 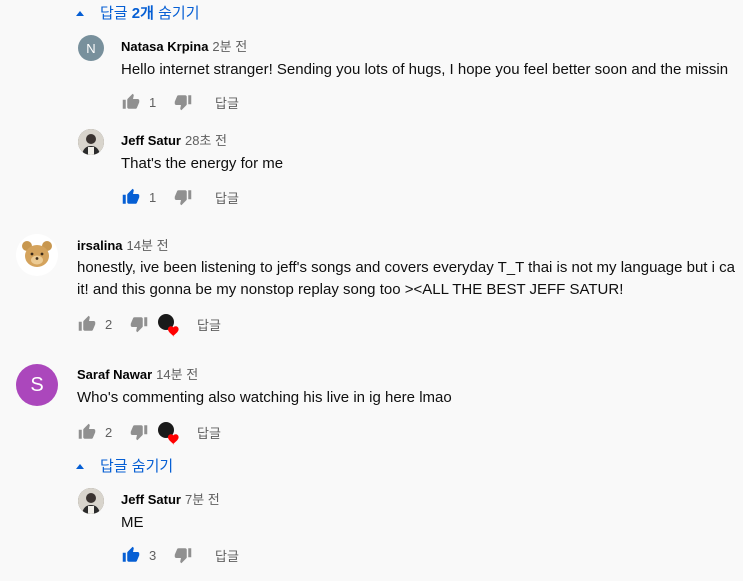 What do you see at coordinates (206, 140) in the screenshot?
I see `comment-time: 28초 전` at bounding box center [206, 140].